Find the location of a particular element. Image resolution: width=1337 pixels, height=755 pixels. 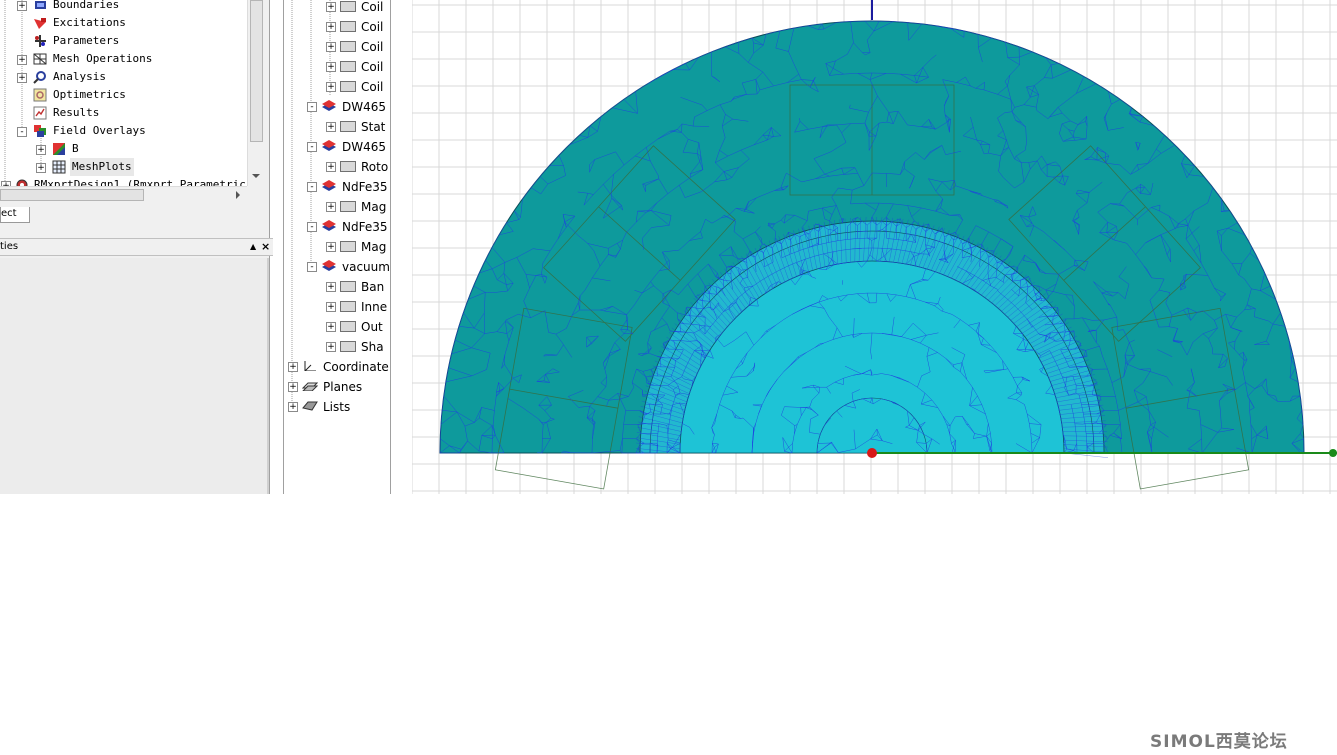

model-tree-label: Sha is located at coordinates (372, 347).